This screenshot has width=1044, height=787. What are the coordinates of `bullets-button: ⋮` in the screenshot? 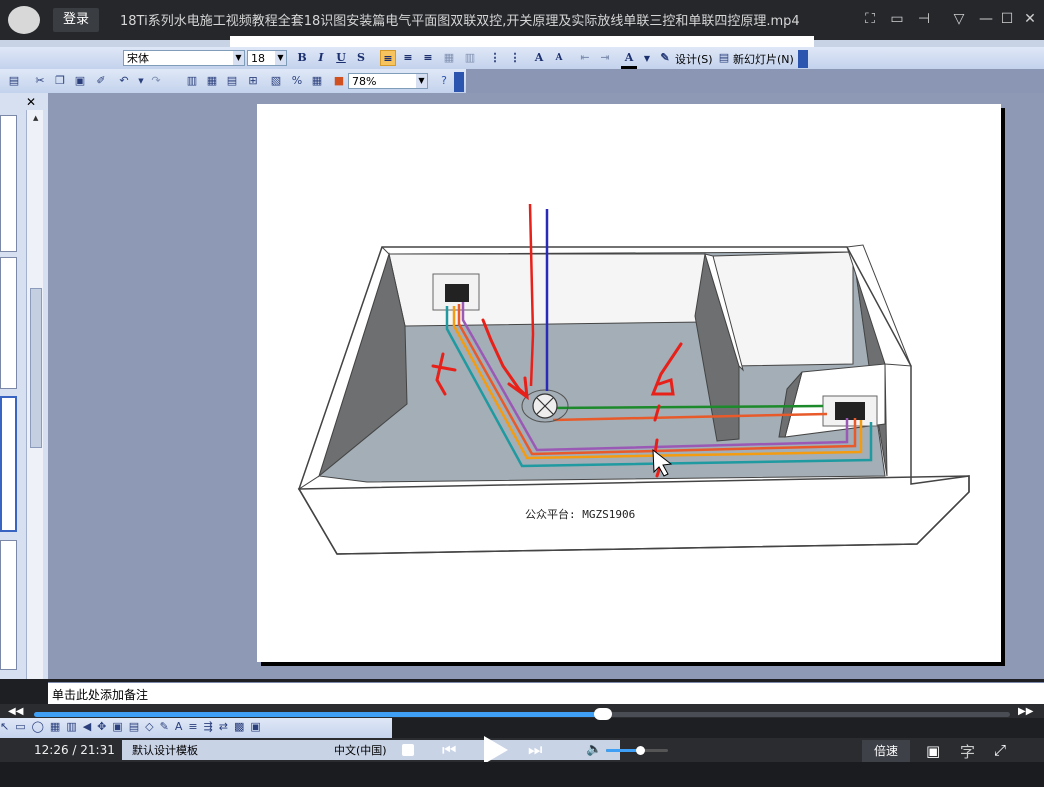 It's located at (515, 58).